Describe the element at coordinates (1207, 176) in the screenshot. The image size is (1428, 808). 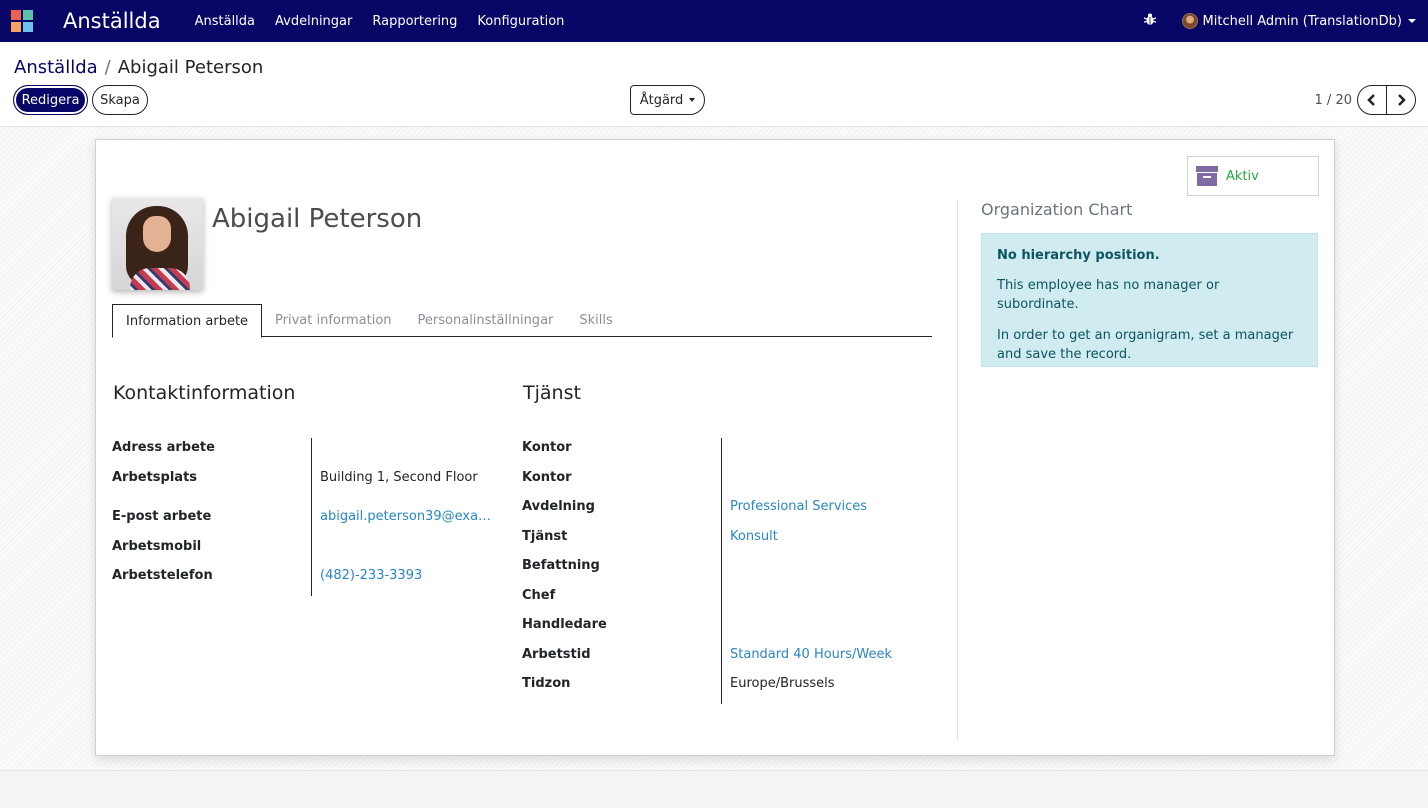
I see `archive-icon` at that location.